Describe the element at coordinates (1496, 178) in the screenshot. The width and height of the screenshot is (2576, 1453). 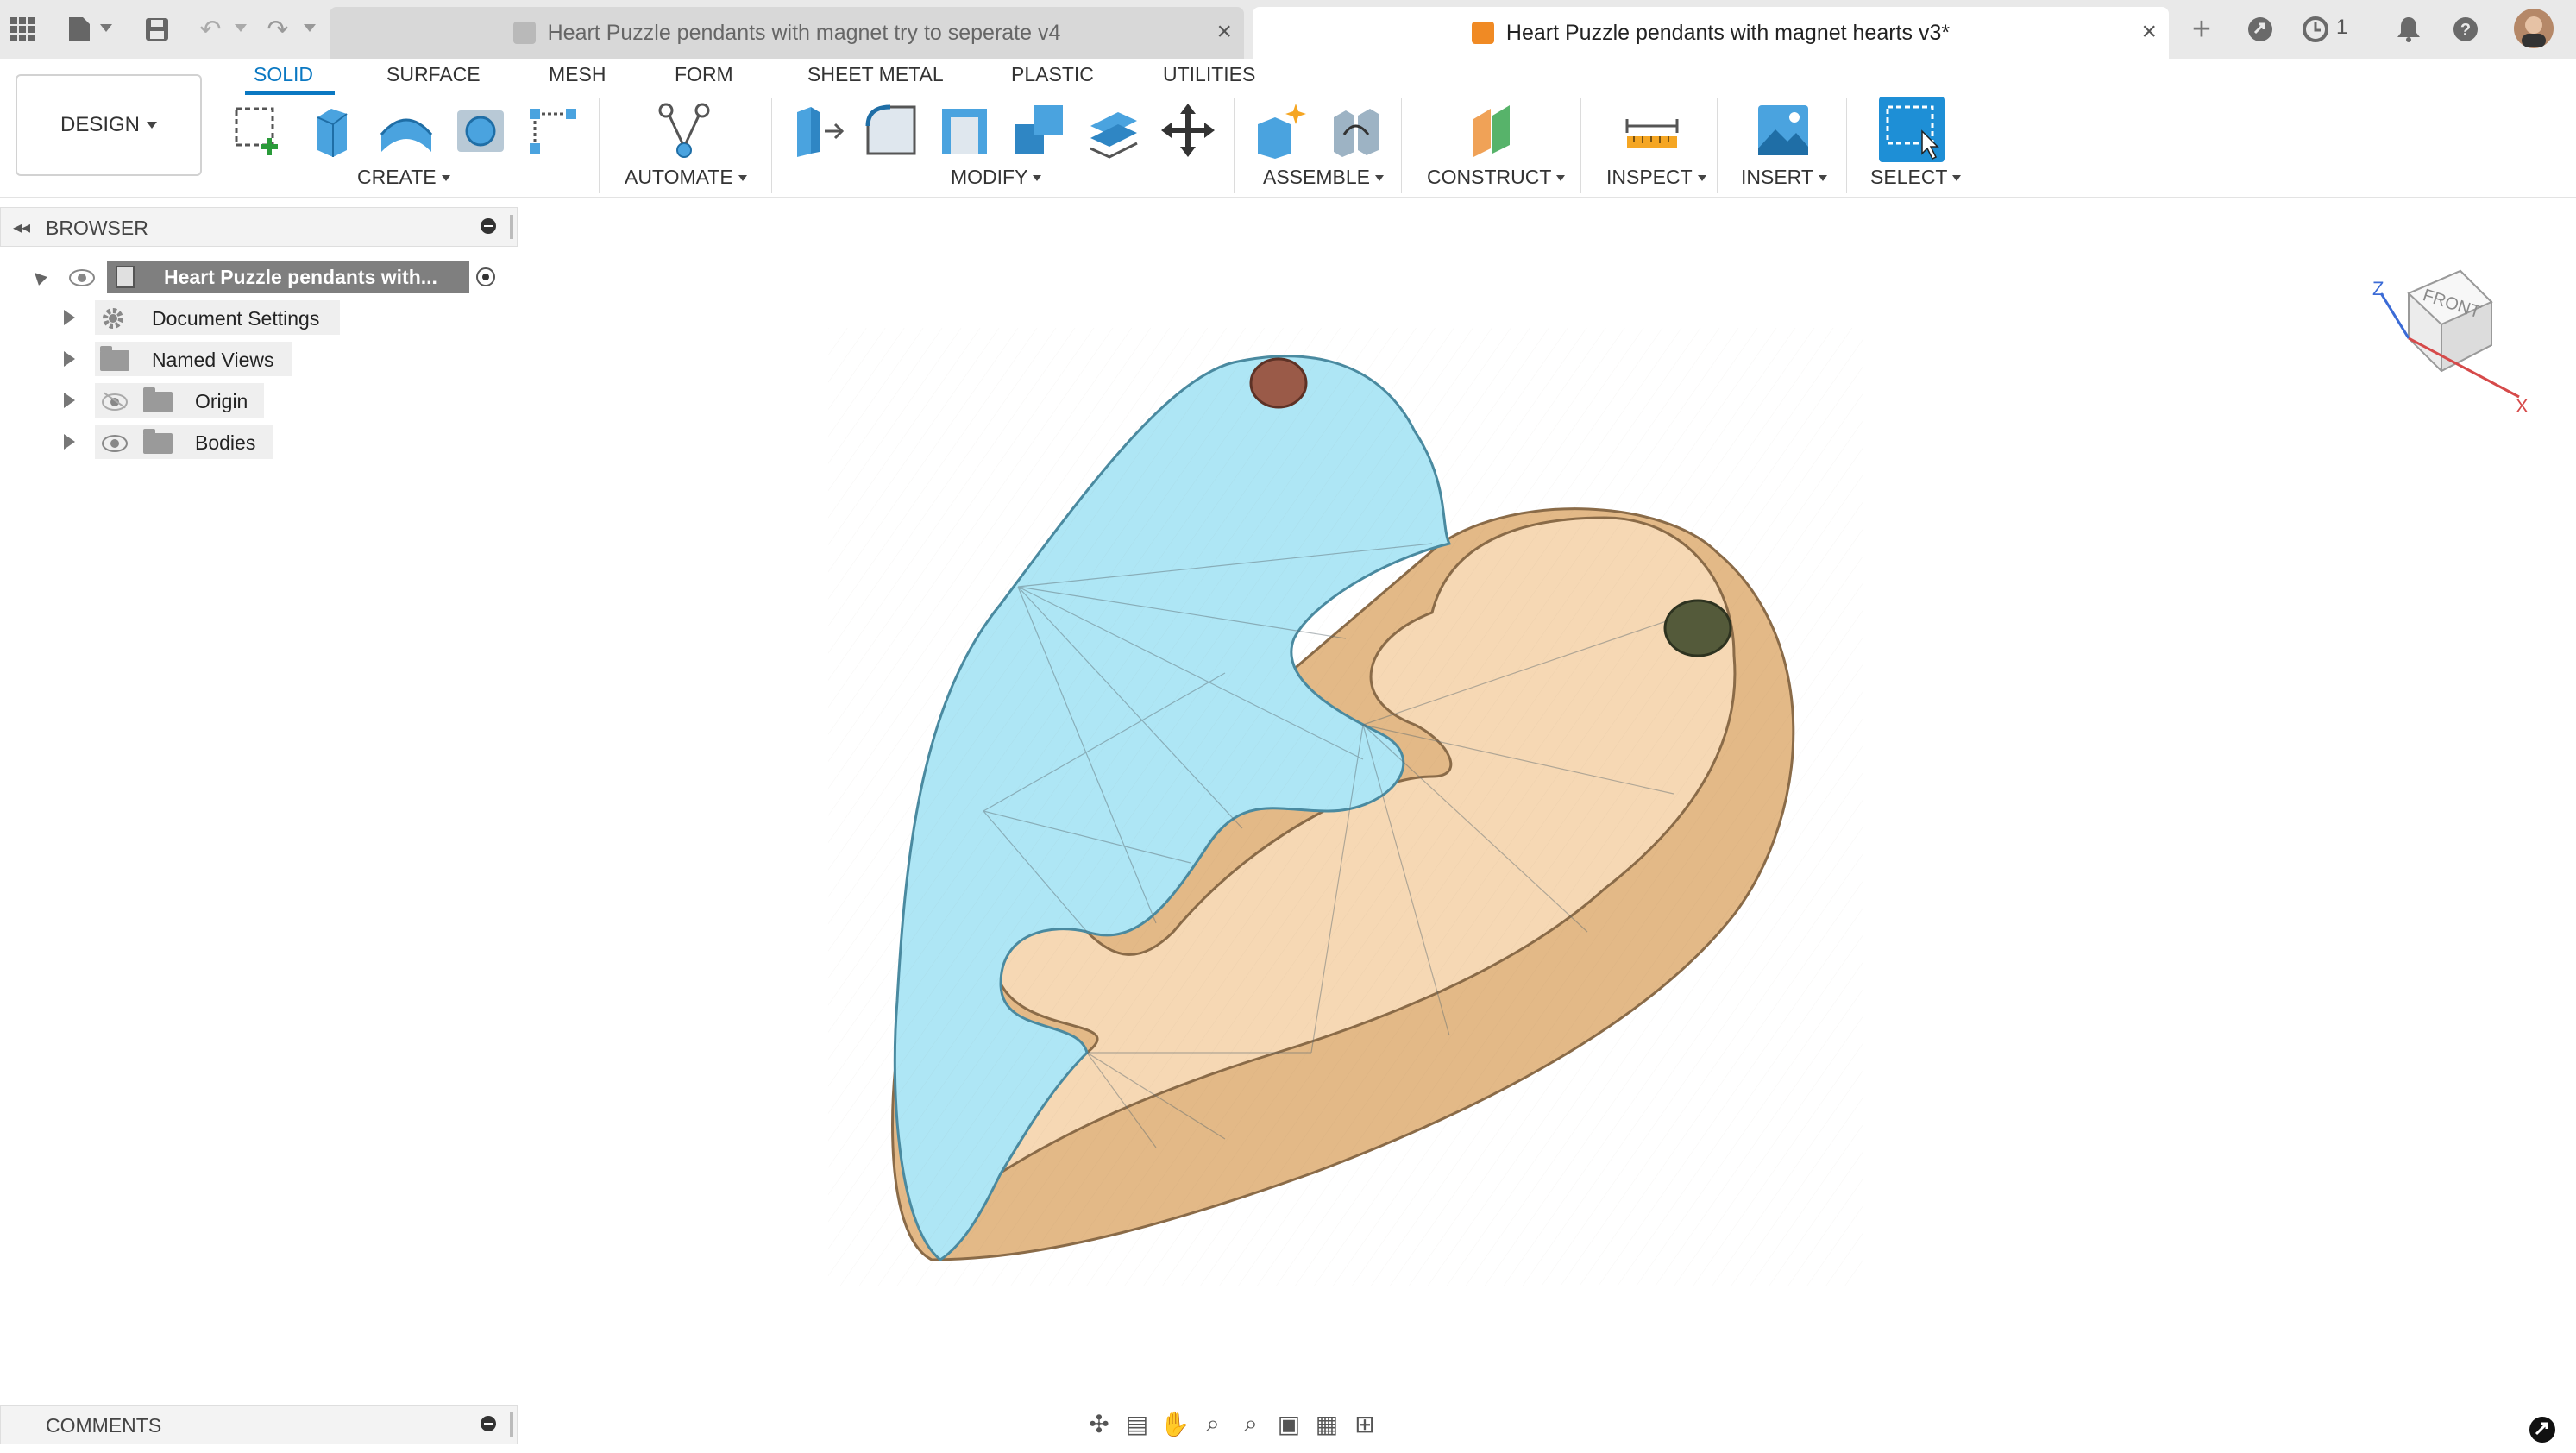
I see `construct-menu: CONSTRUCT` at that location.